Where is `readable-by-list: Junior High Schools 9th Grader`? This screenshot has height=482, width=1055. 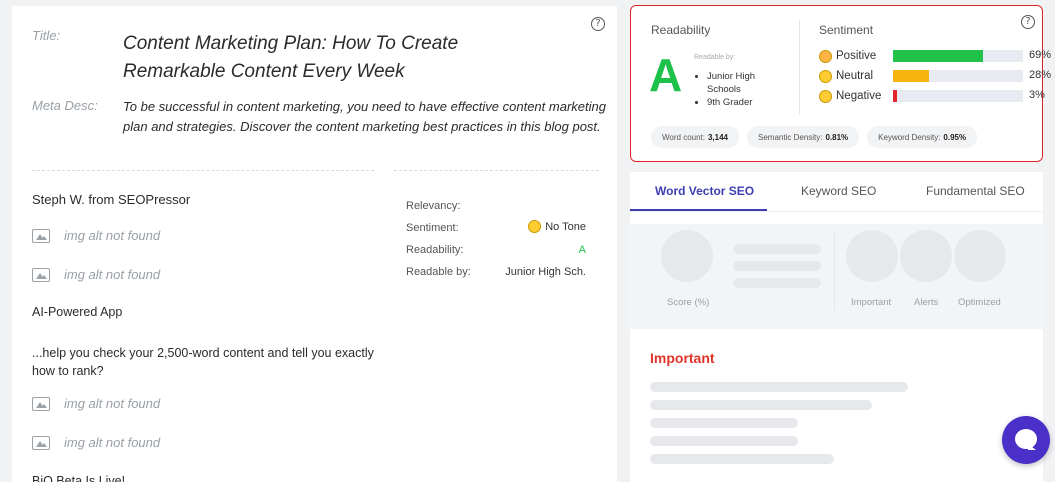 readable-by-list: Junior High Schools 9th Grader is located at coordinates (738, 89).